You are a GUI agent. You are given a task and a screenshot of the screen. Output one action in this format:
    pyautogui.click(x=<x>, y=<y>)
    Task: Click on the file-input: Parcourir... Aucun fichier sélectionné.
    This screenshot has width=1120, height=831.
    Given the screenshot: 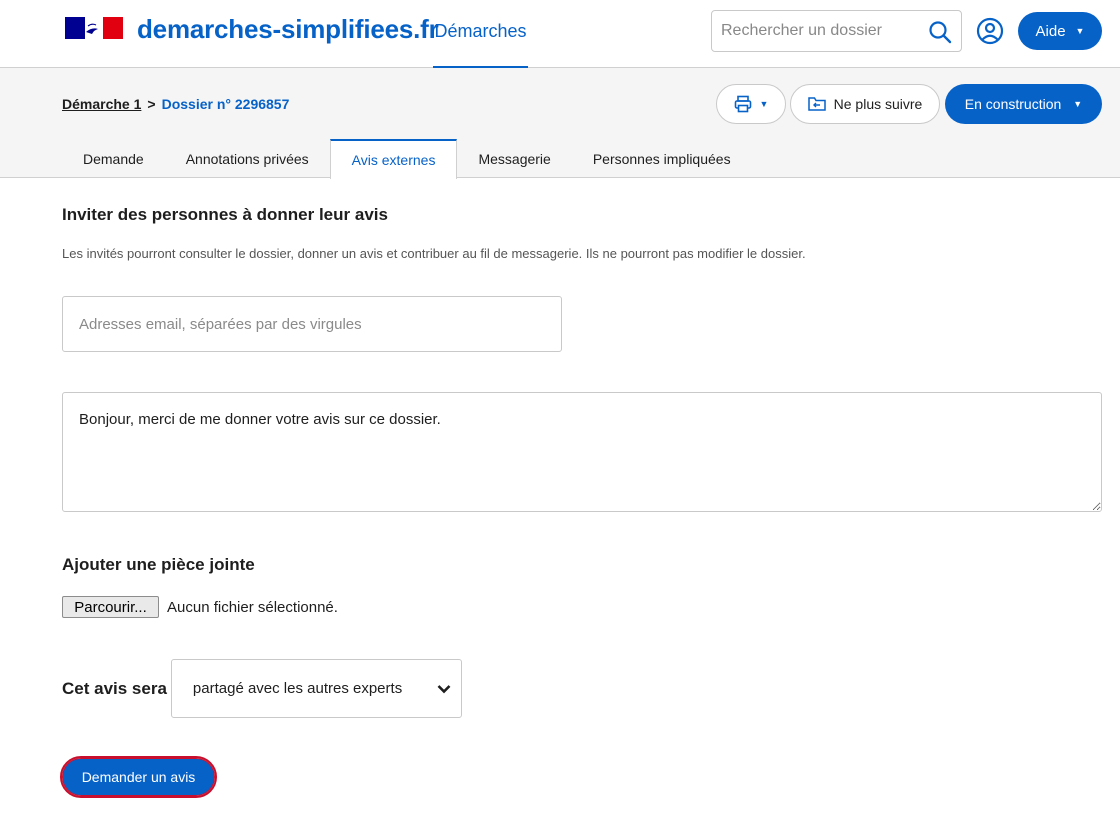 What is the action you would take?
    pyautogui.click(x=200, y=607)
    